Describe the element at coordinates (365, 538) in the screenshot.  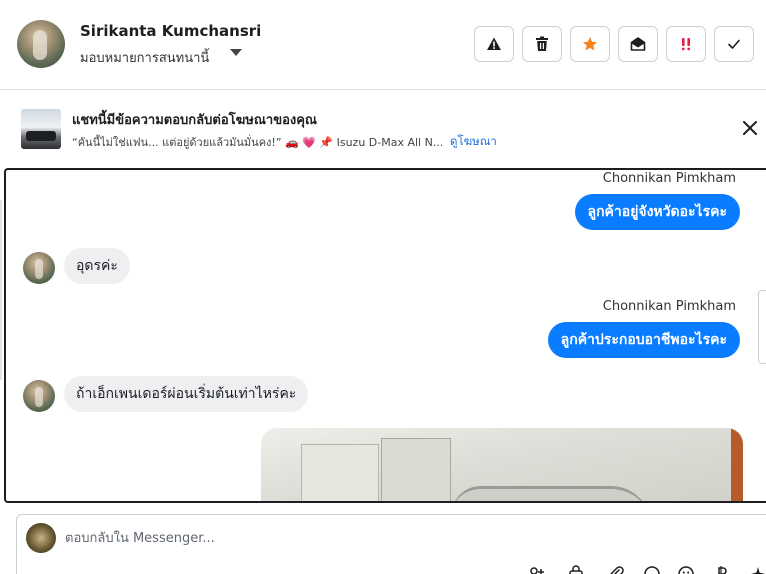
I see `reply-input` at that location.